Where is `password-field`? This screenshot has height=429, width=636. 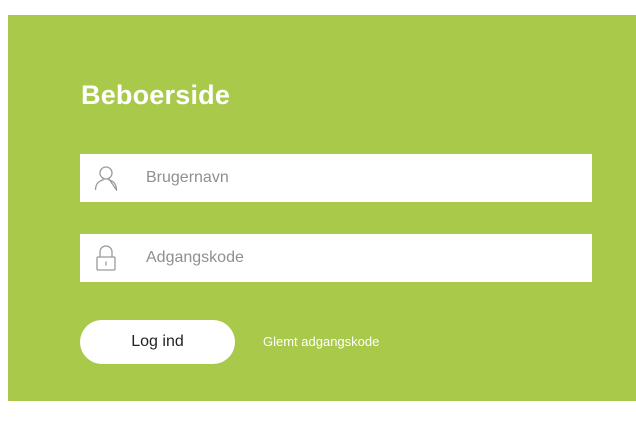 password-field is located at coordinates (336, 258).